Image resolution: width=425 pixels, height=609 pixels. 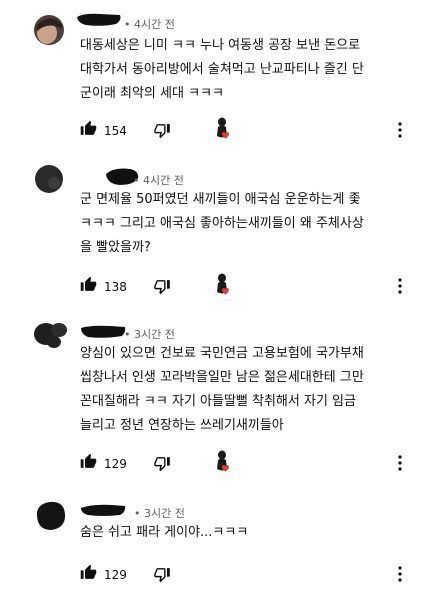 I want to click on like-count: 138, so click(x=115, y=286).